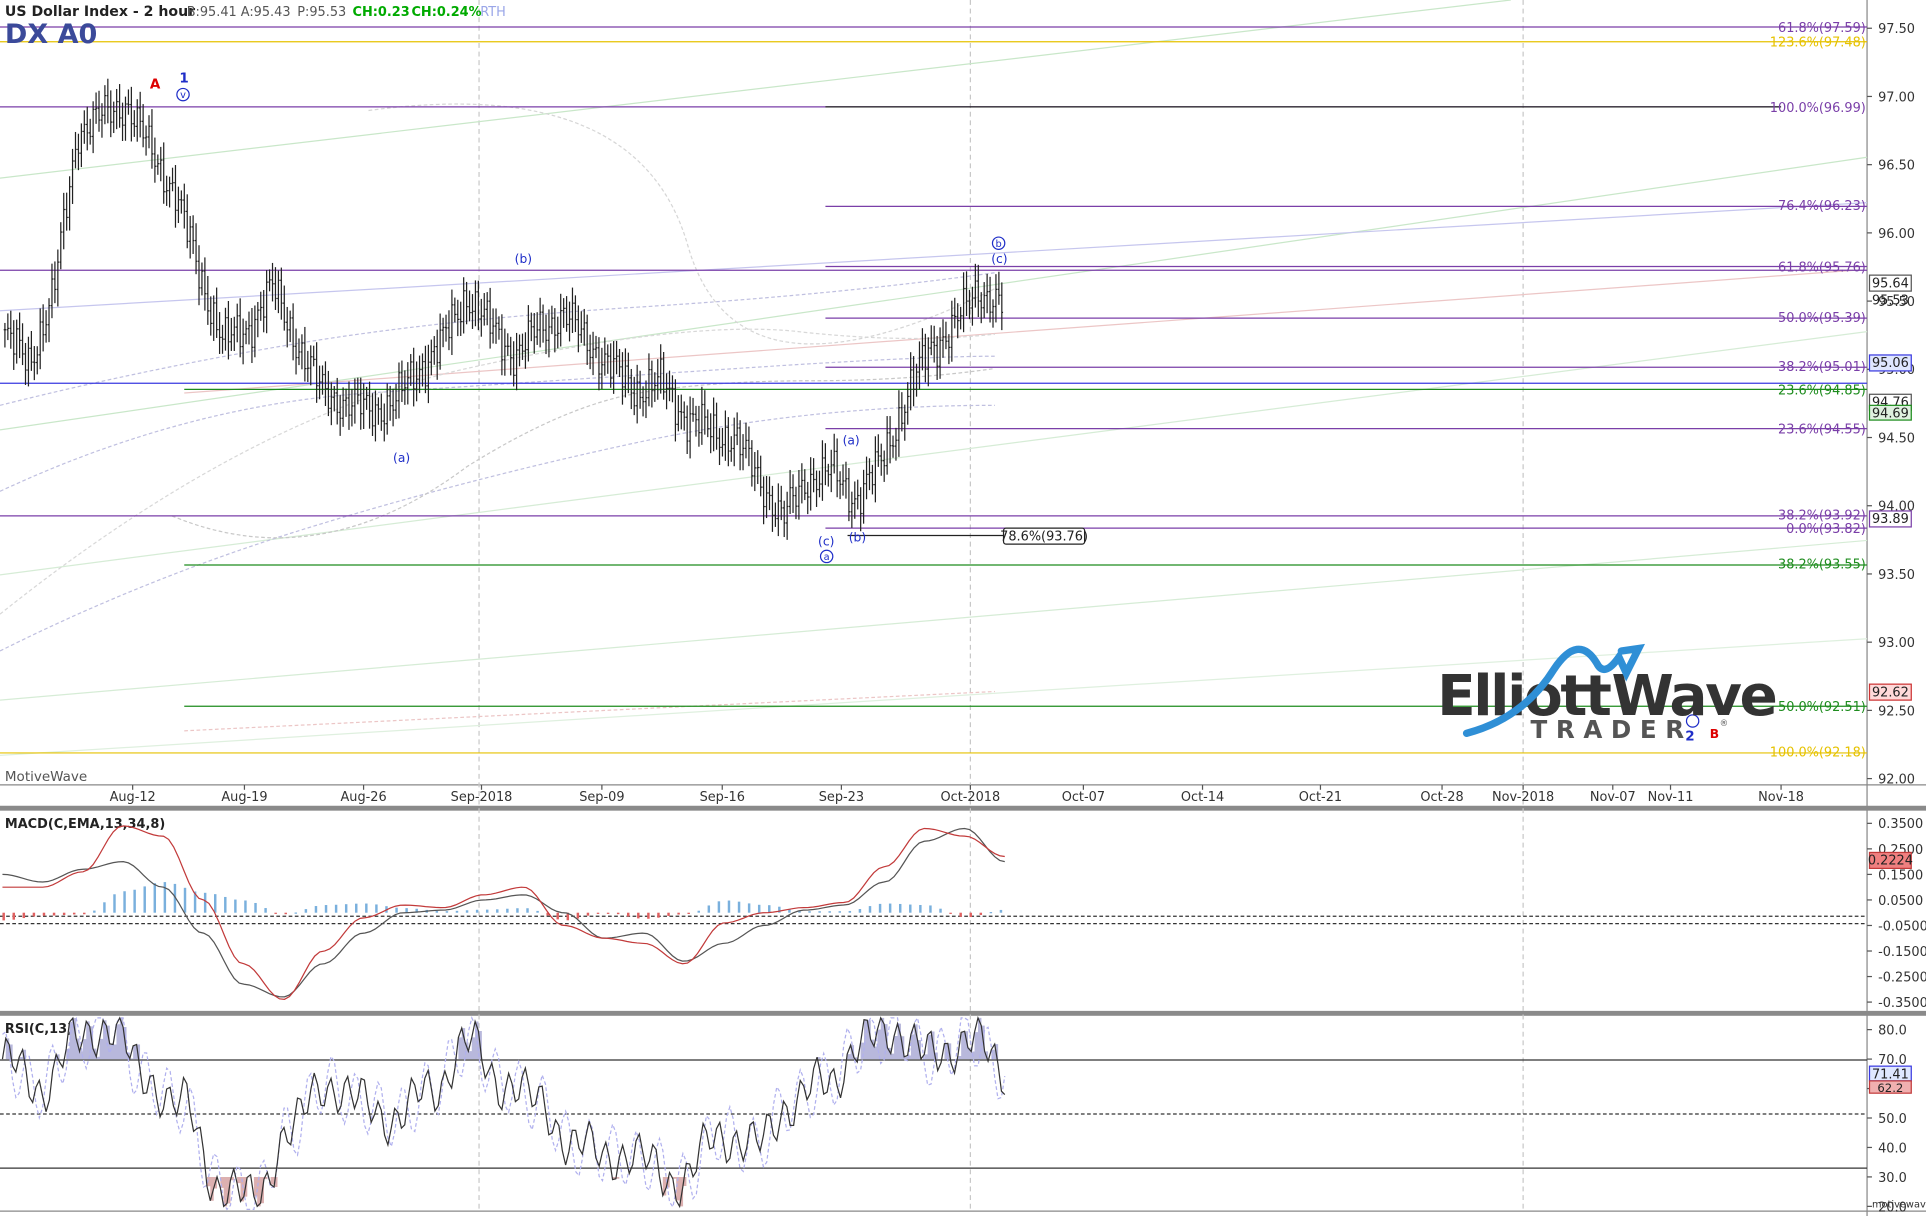 This screenshot has width=1926, height=1216. I want to click on price-tick-label: 94.50, so click(1896, 438).